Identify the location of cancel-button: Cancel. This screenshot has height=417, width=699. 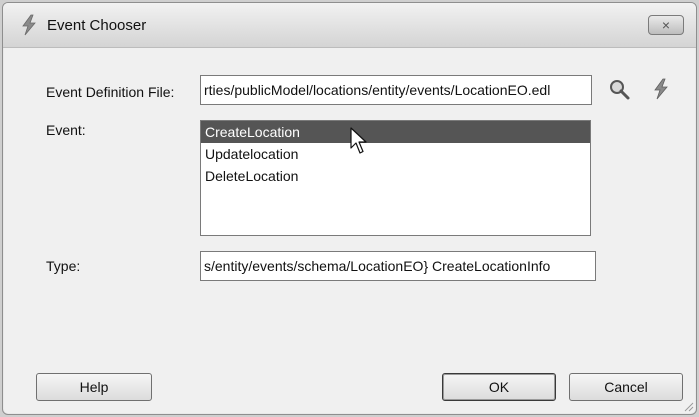
(626, 387).